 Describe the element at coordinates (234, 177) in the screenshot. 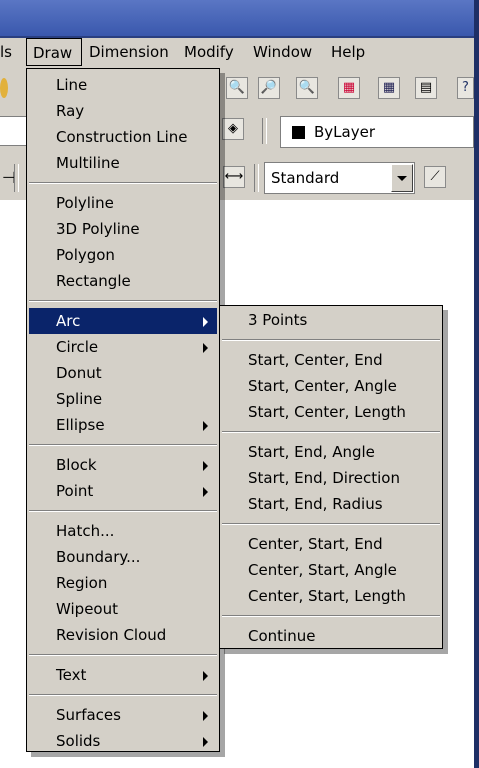

I see `dimstyle-icon: ⟷` at that location.